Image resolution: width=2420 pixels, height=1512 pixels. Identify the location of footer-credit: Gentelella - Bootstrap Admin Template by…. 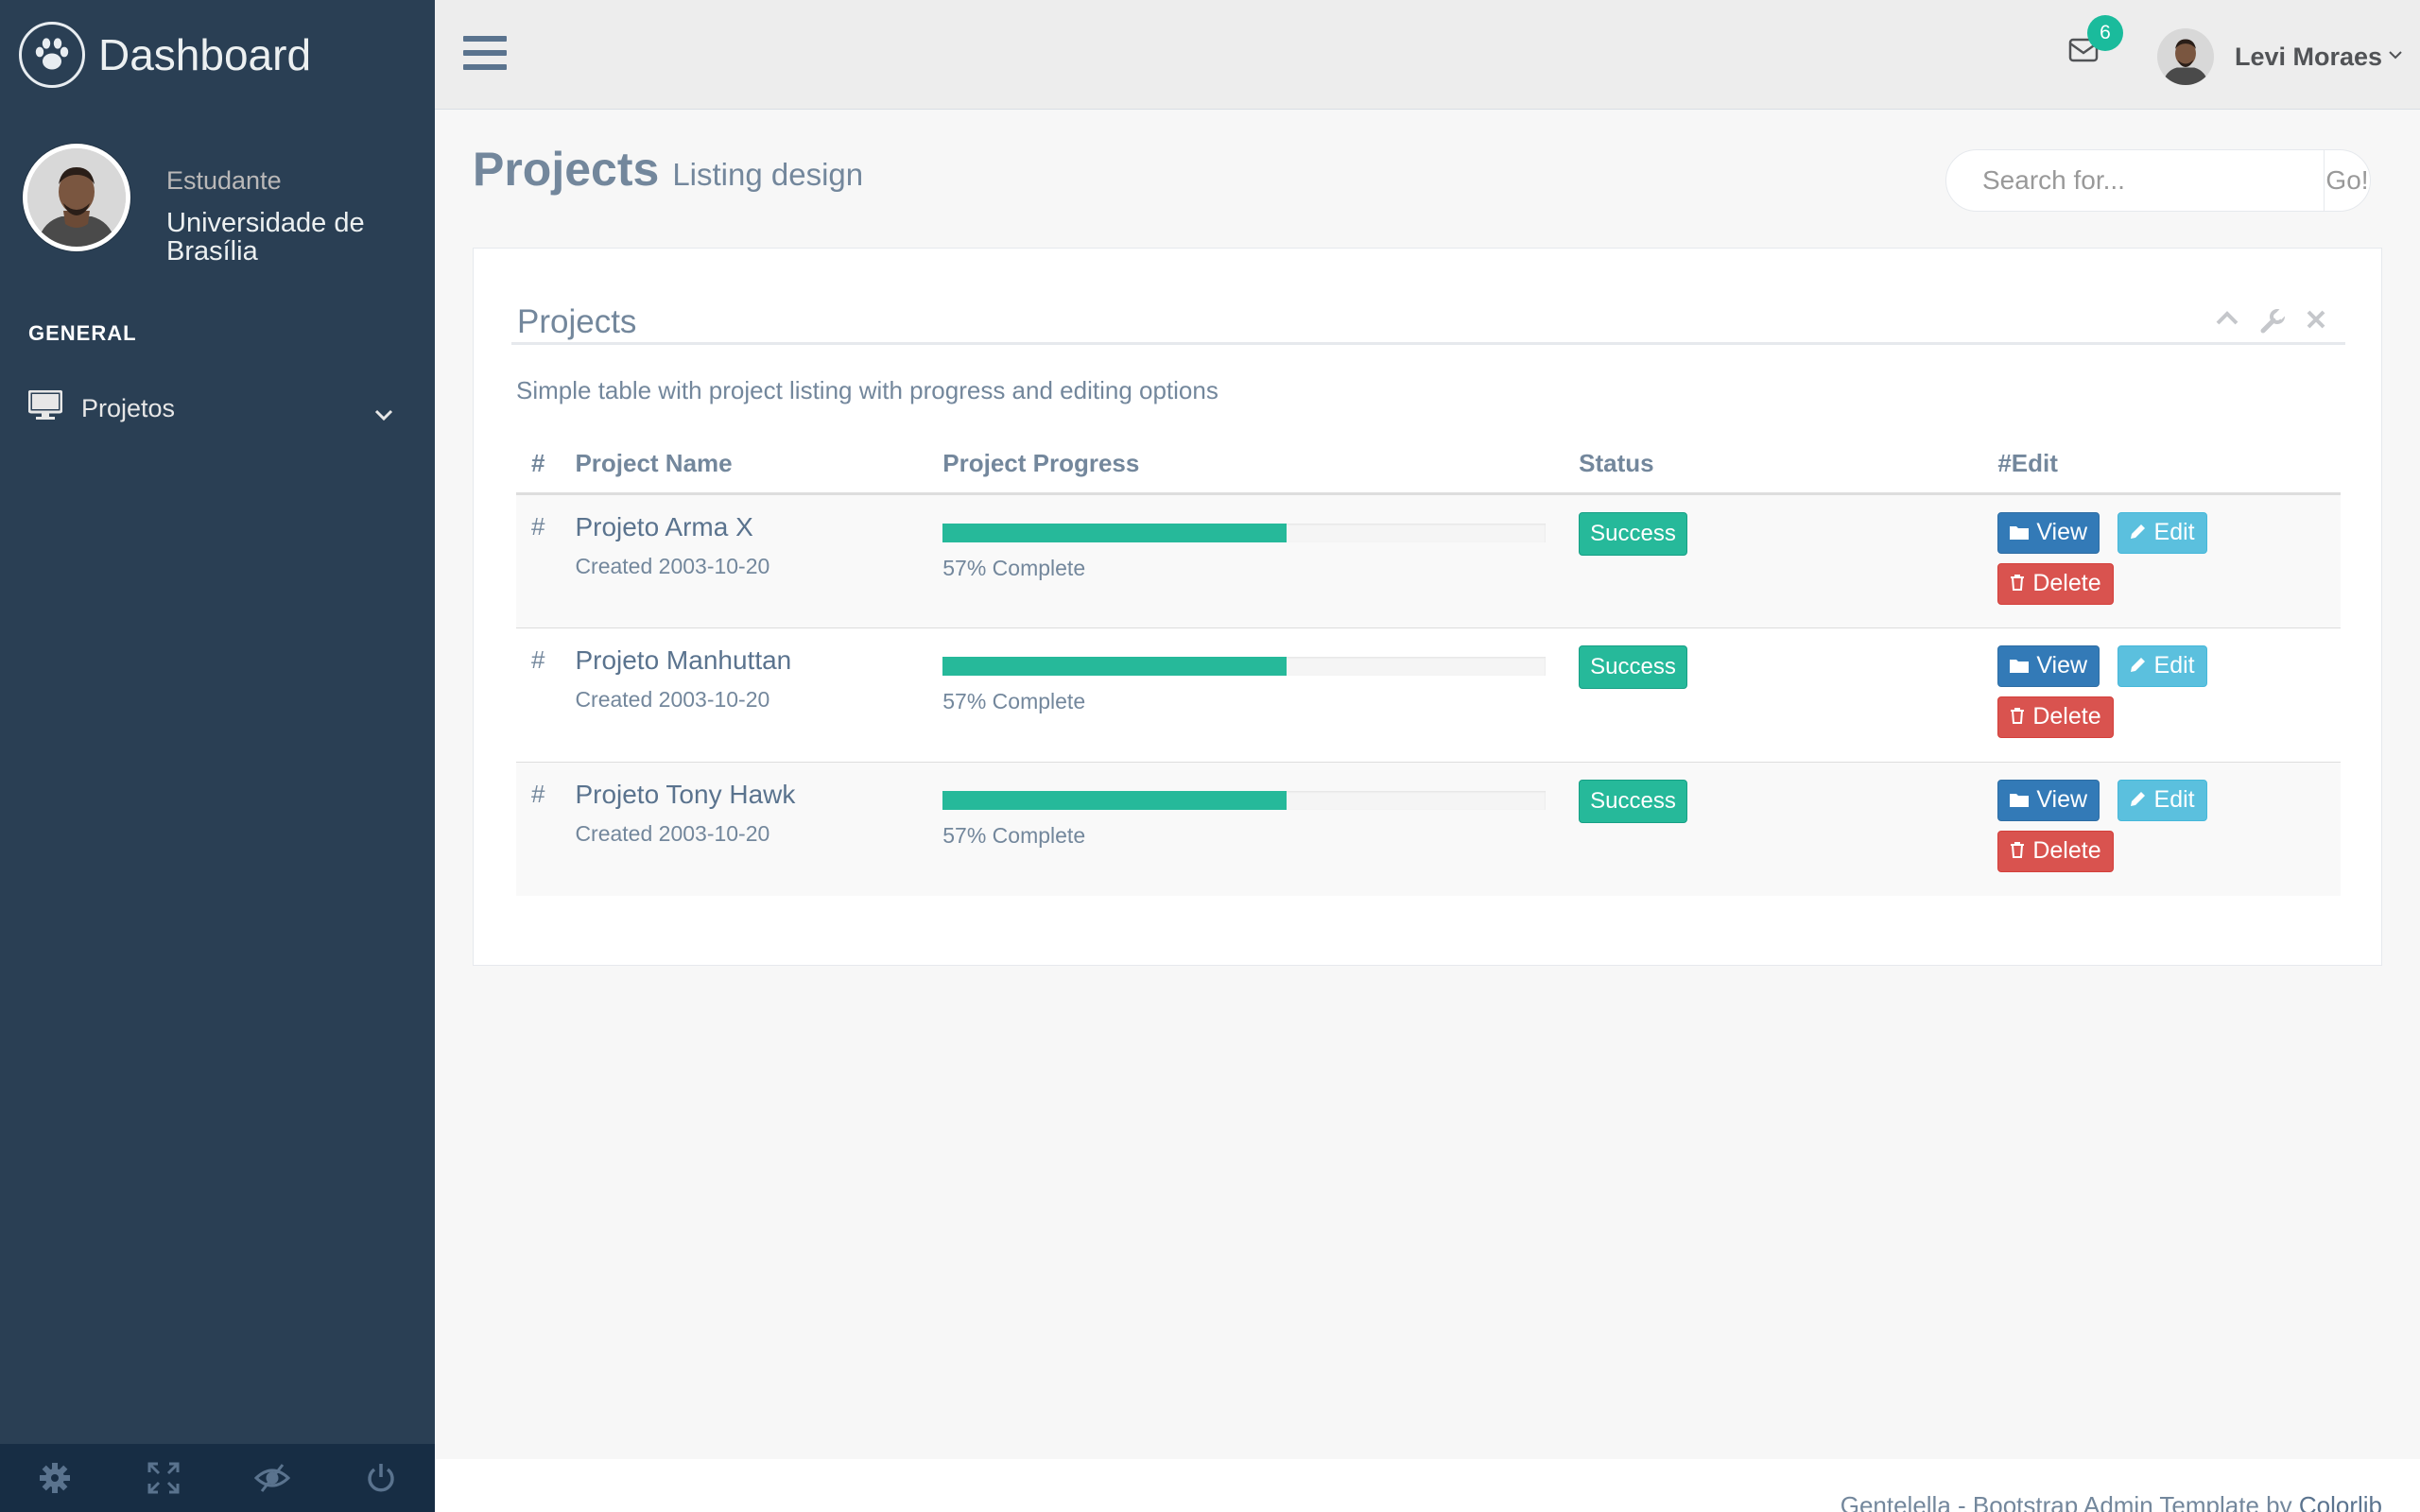
(2111, 1501).